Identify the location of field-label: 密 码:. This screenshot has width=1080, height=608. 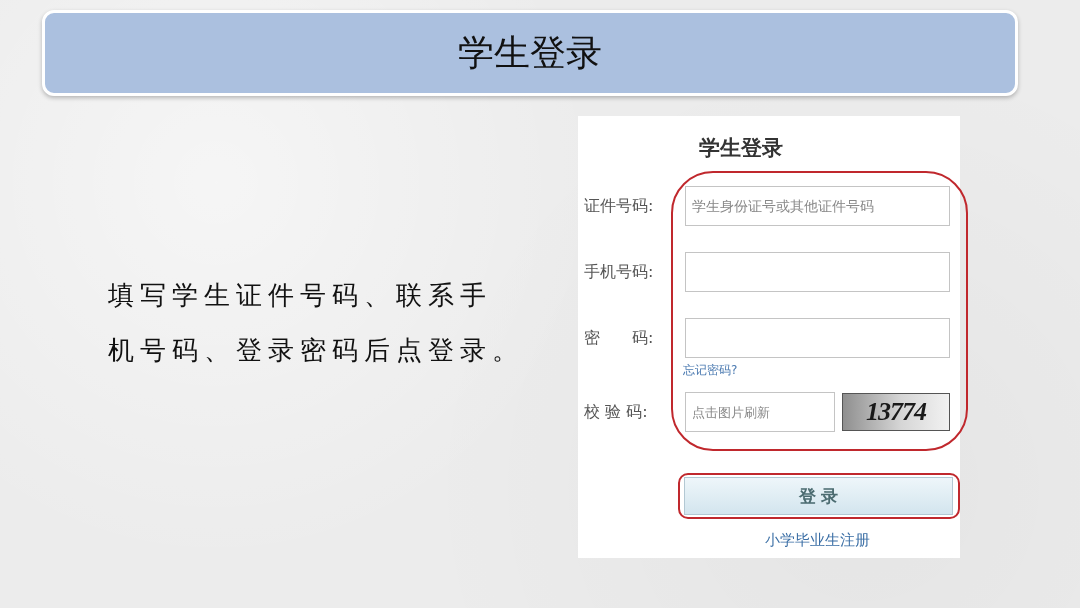
(619, 338).